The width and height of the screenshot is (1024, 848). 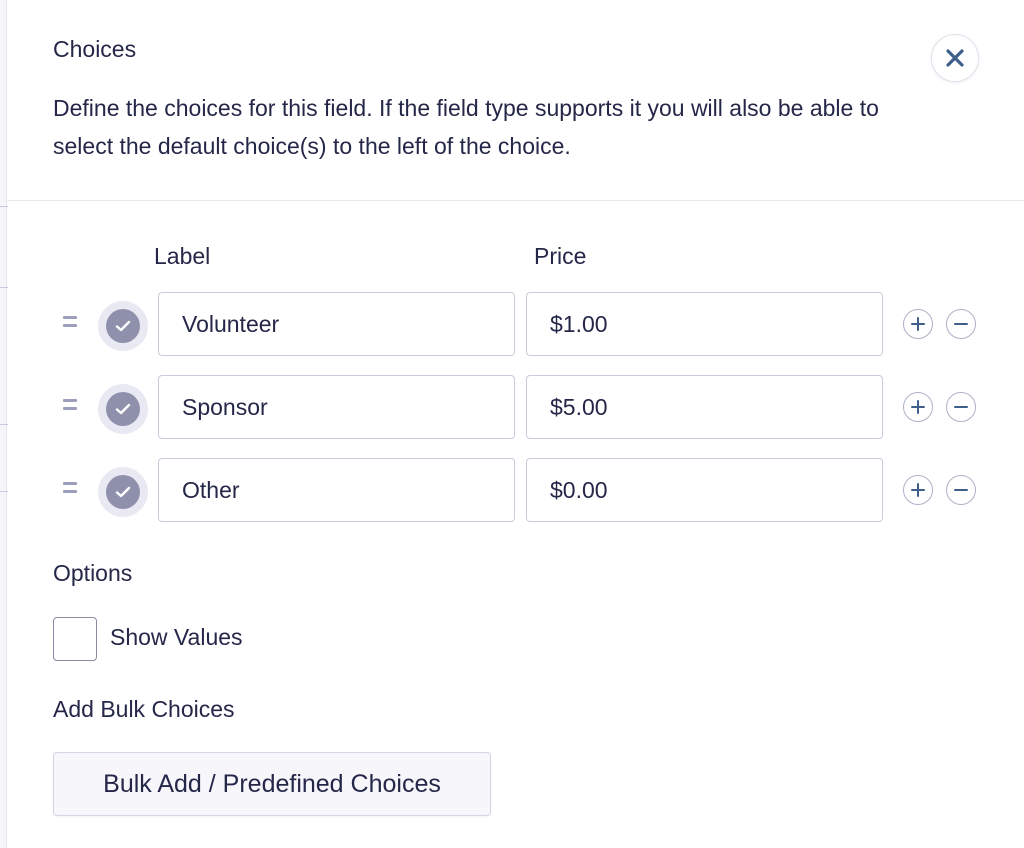 I want to click on price-column-header: Price, so click(x=560, y=256).